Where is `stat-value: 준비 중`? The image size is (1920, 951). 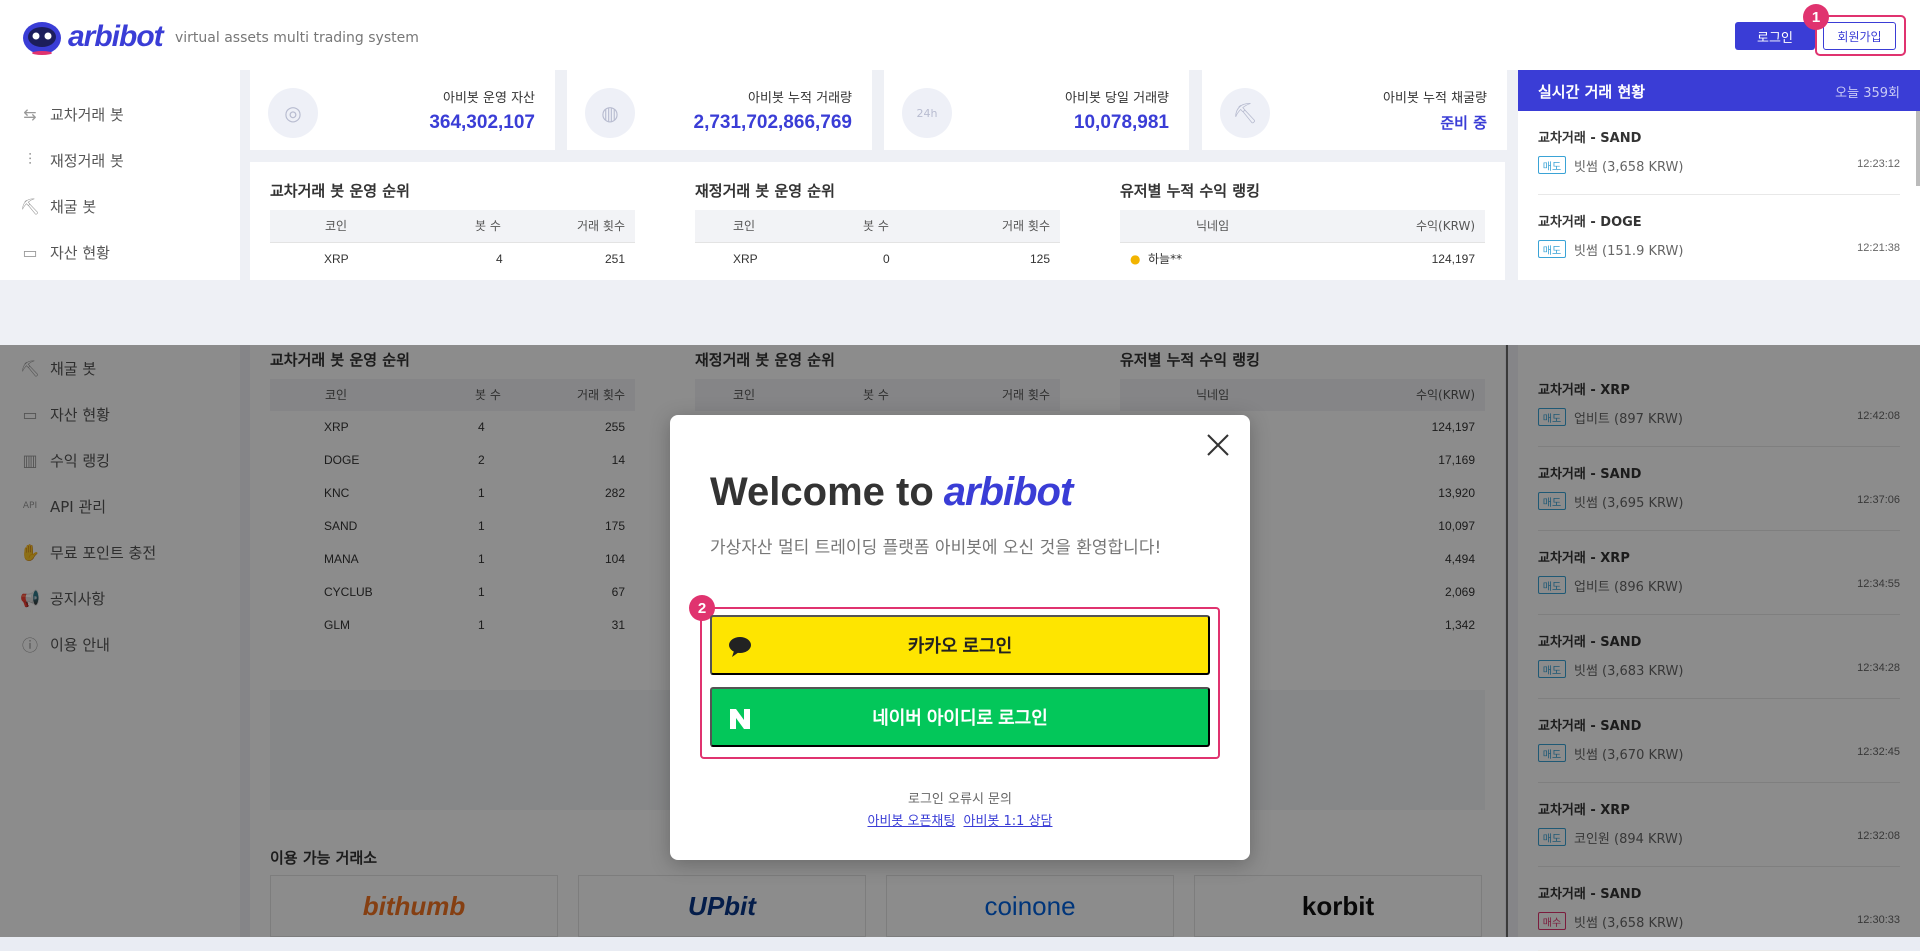
stat-value: 준비 중 is located at coordinates (1463, 123).